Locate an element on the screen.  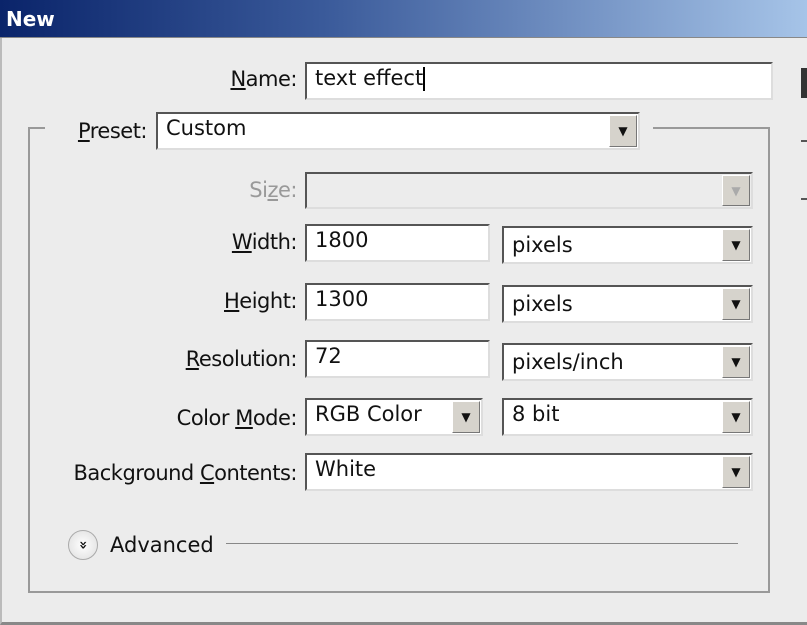
color-mode-select: RGB Color ▼ is located at coordinates (394, 417).